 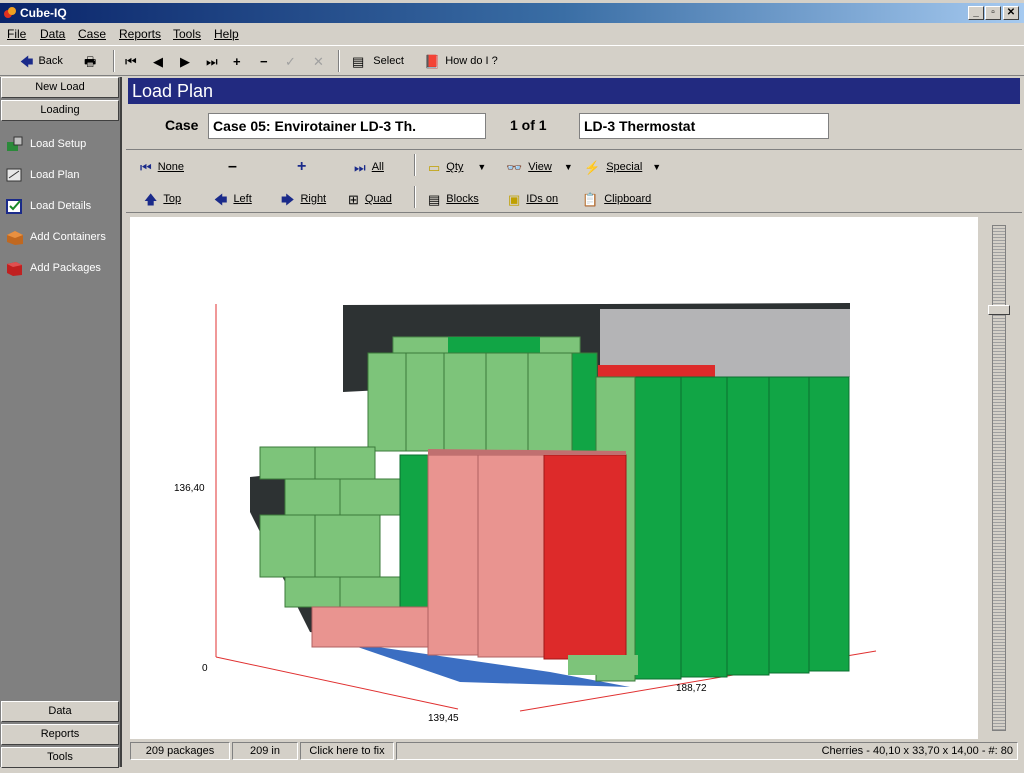 I want to click on cancel-edit-button: ✕, so click(x=318, y=61).